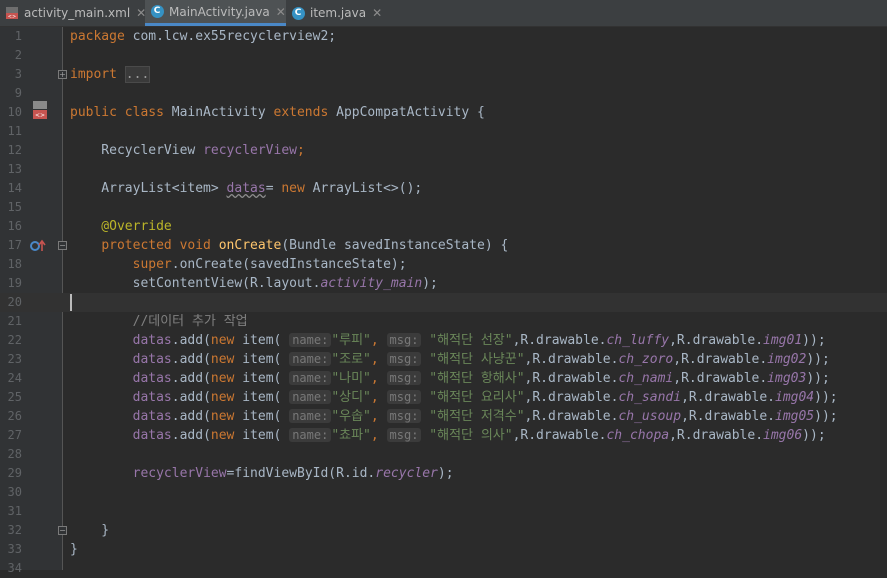  Describe the element at coordinates (443, 264) in the screenshot. I see `code-line: 18 super.onCreate(savedInstanceState);` at that location.